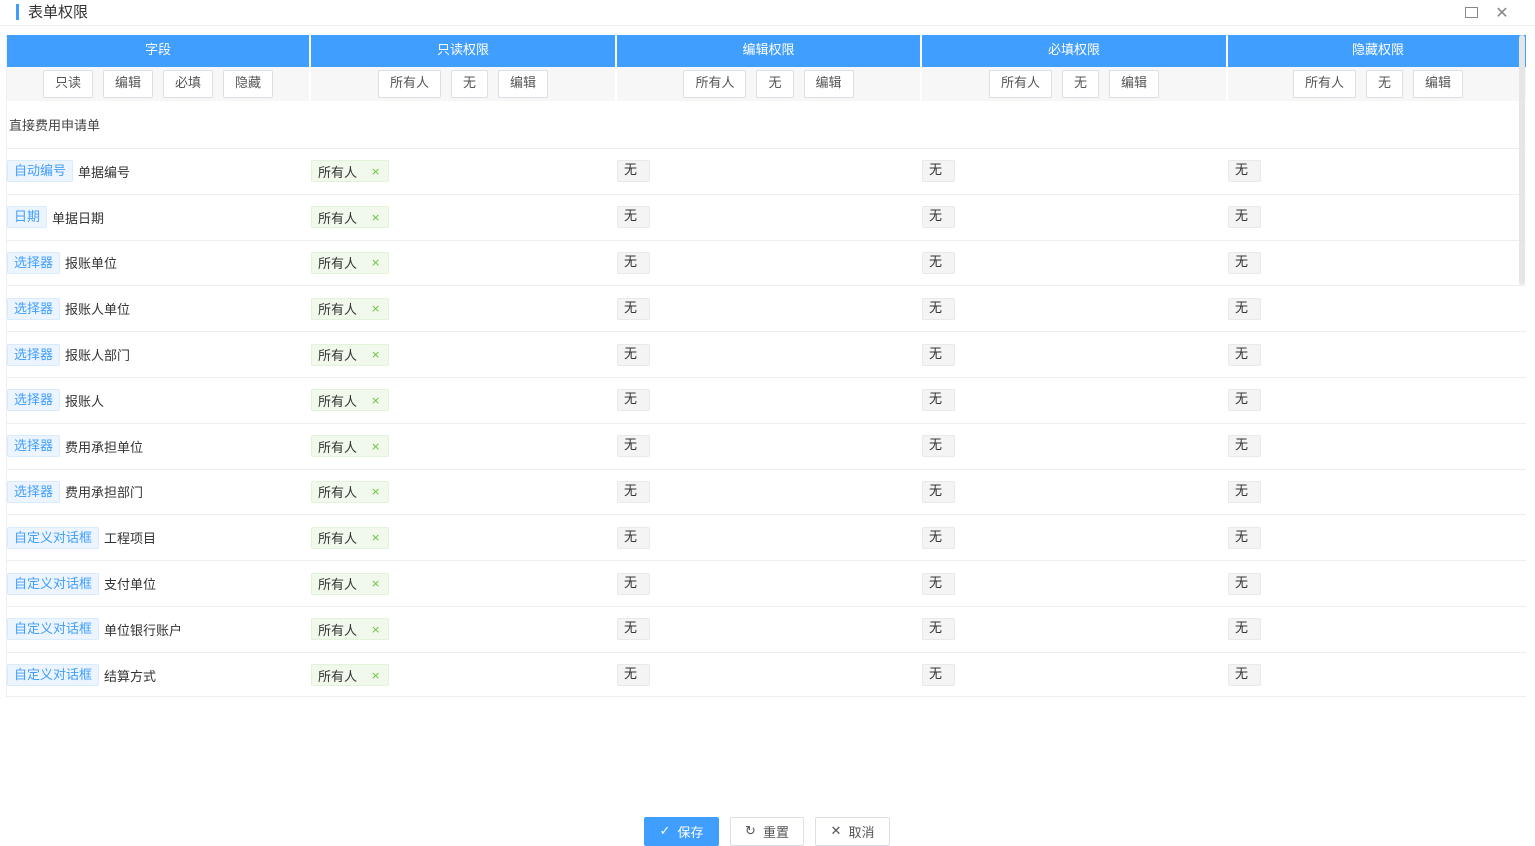  Describe the element at coordinates (85, 402) in the screenshot. I see `field-name: 报账人` at that location.